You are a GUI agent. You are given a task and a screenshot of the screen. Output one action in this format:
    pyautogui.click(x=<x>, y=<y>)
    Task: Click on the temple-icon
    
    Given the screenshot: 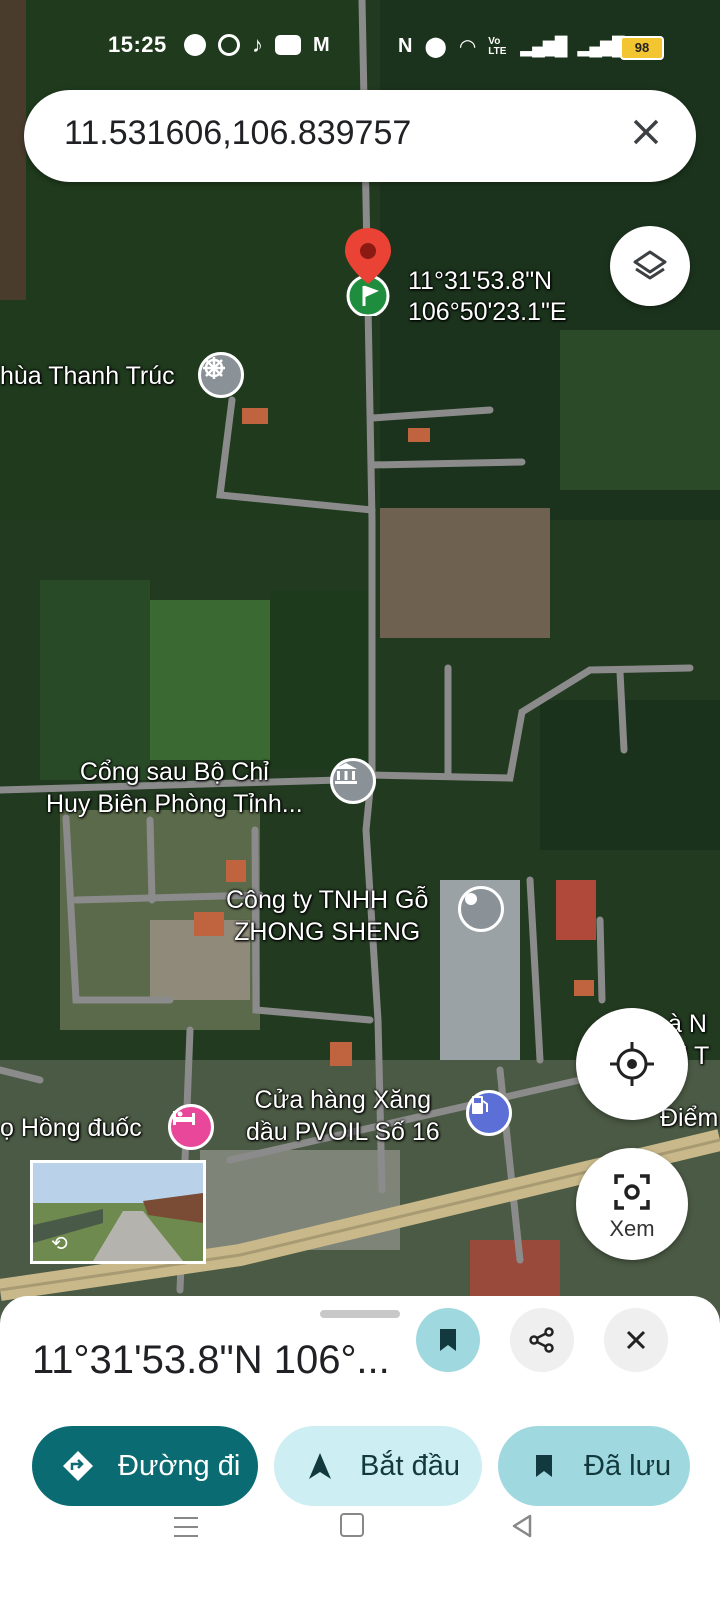 What is the action you would take?
    pyautogui.click(x=221, y=375)
    